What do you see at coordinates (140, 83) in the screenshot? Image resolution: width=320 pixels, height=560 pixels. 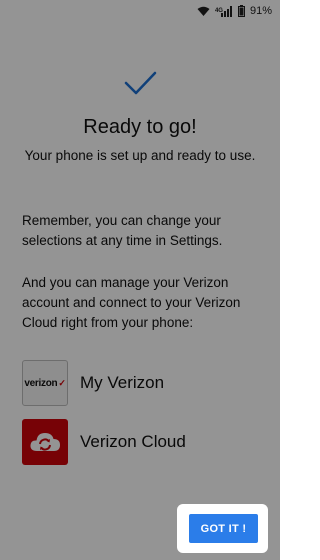 I see `checkmark-icon` at bounding box center [140, 83].